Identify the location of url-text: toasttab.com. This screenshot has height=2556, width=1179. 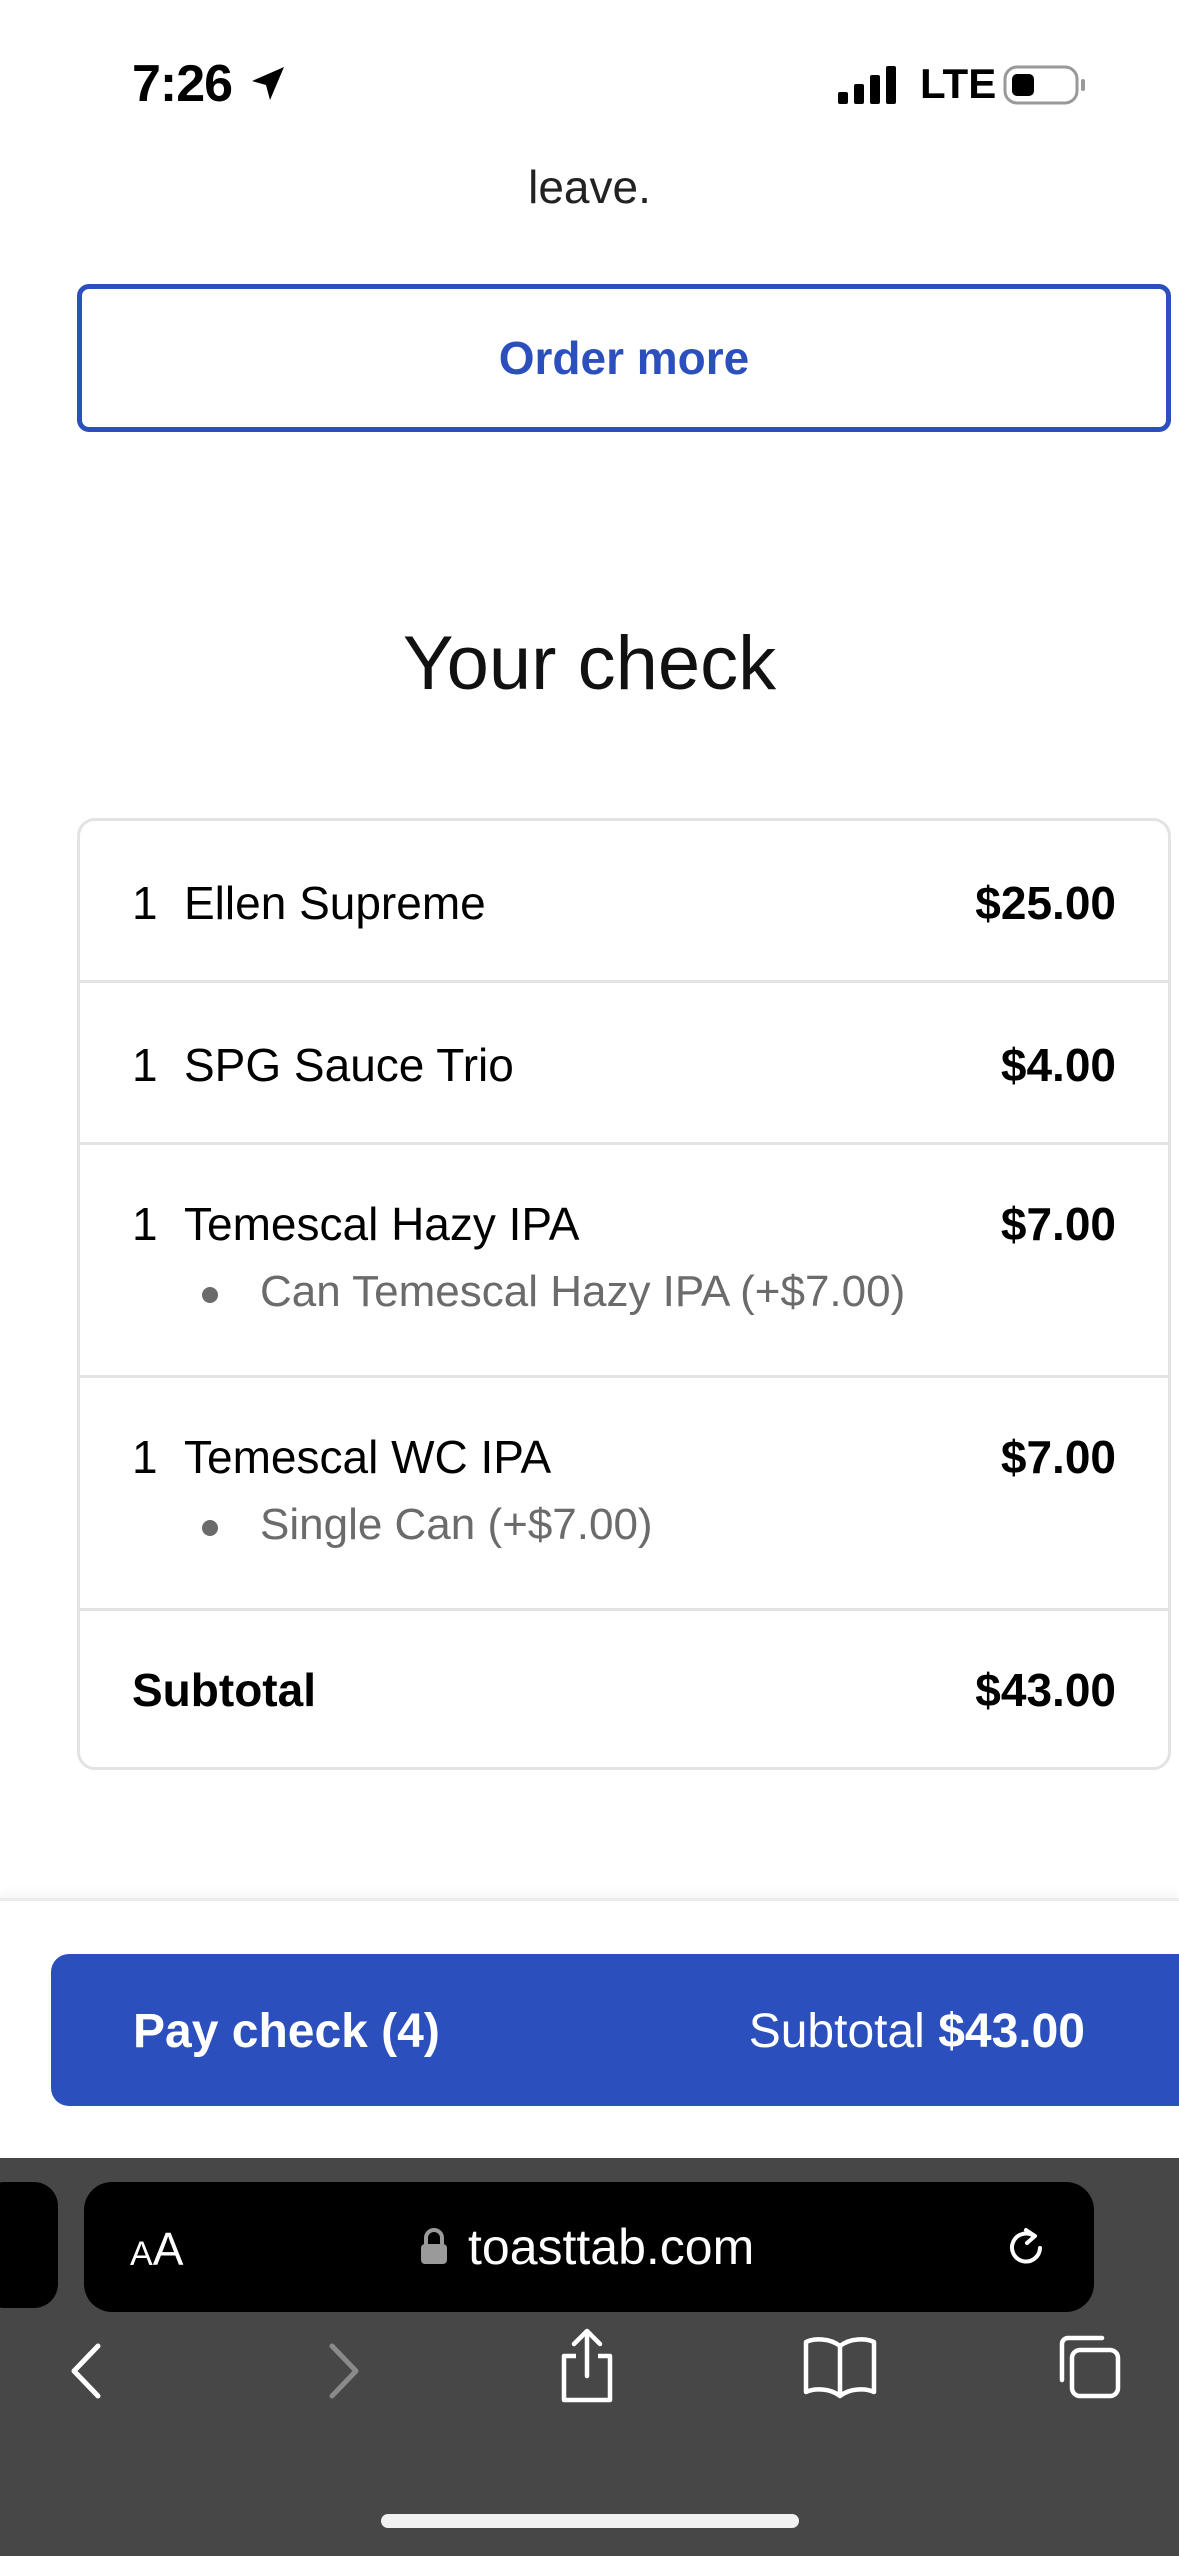
(611, 2247).